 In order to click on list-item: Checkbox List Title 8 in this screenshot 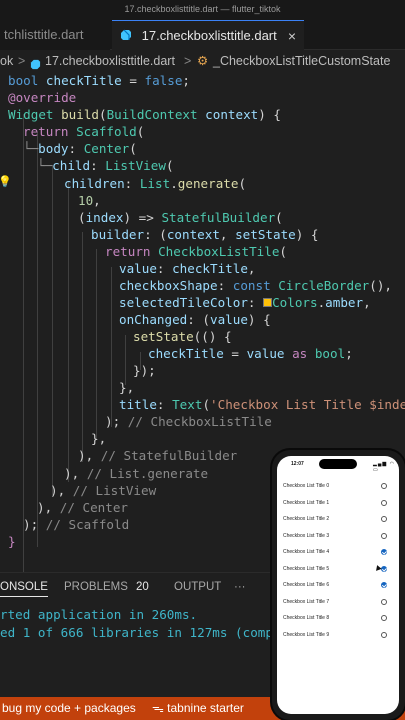, I will do `click(338, 618)`.